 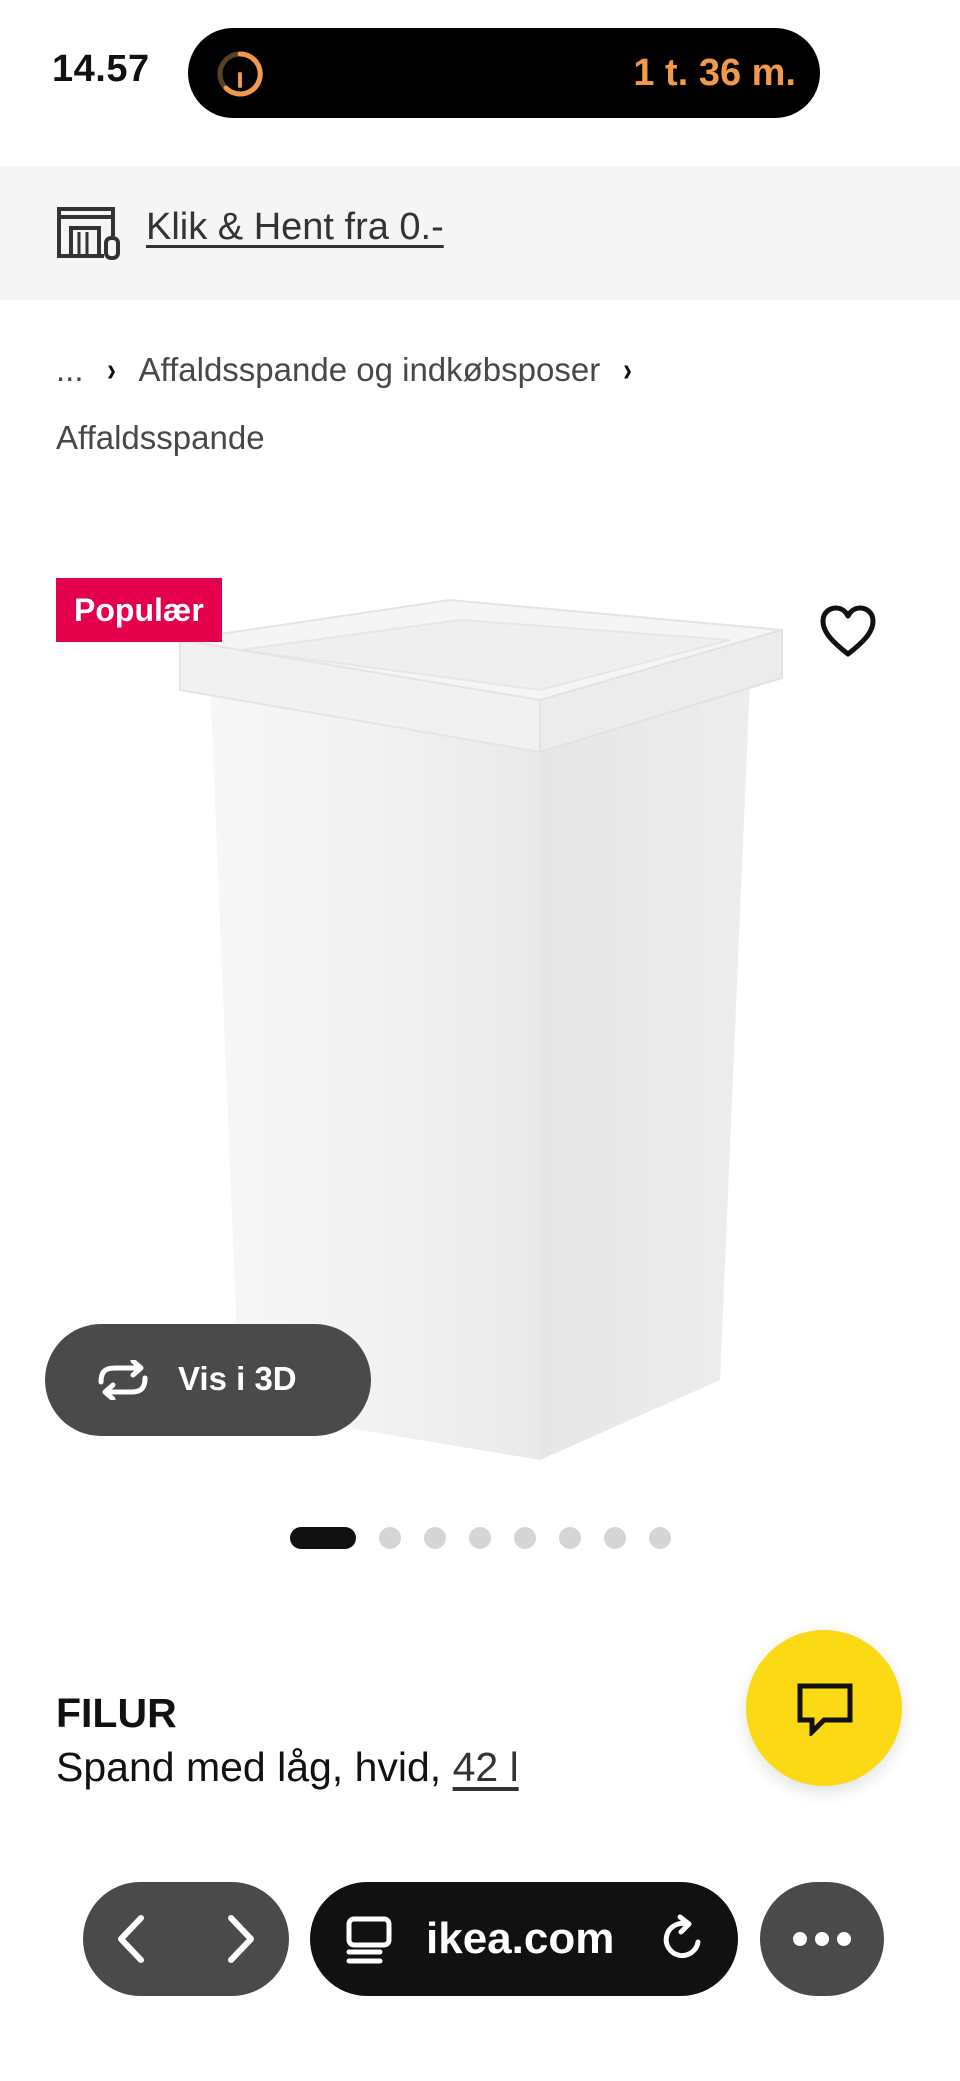 What do you see at coordinates (323, 1538) in the screenshot?
I see `carousel-dot-active` at bounding box center [323, 1538].